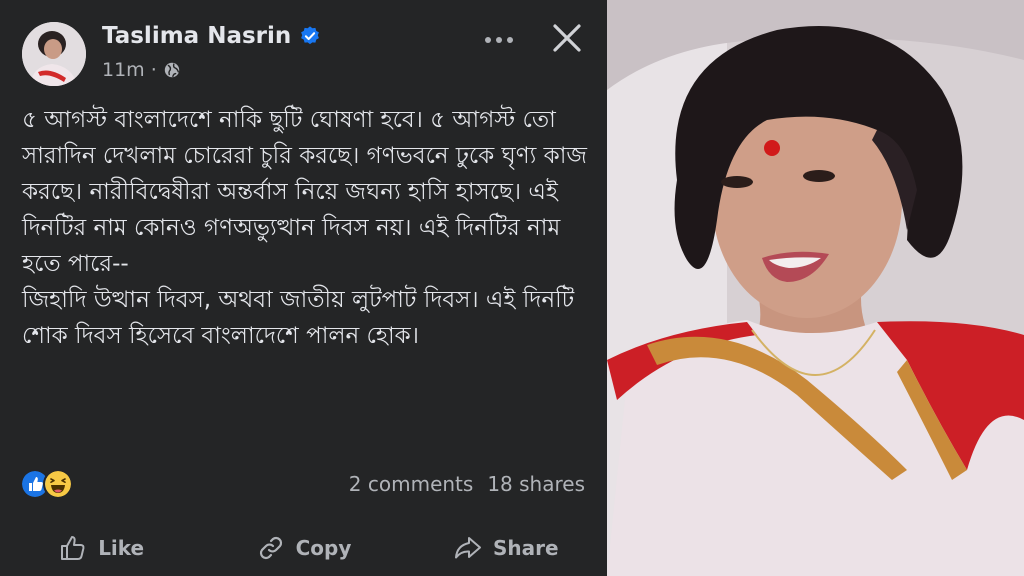 This screenshot has height=576, width=1024. I want to click on comments-count: 2 comments, so click(411, 484).